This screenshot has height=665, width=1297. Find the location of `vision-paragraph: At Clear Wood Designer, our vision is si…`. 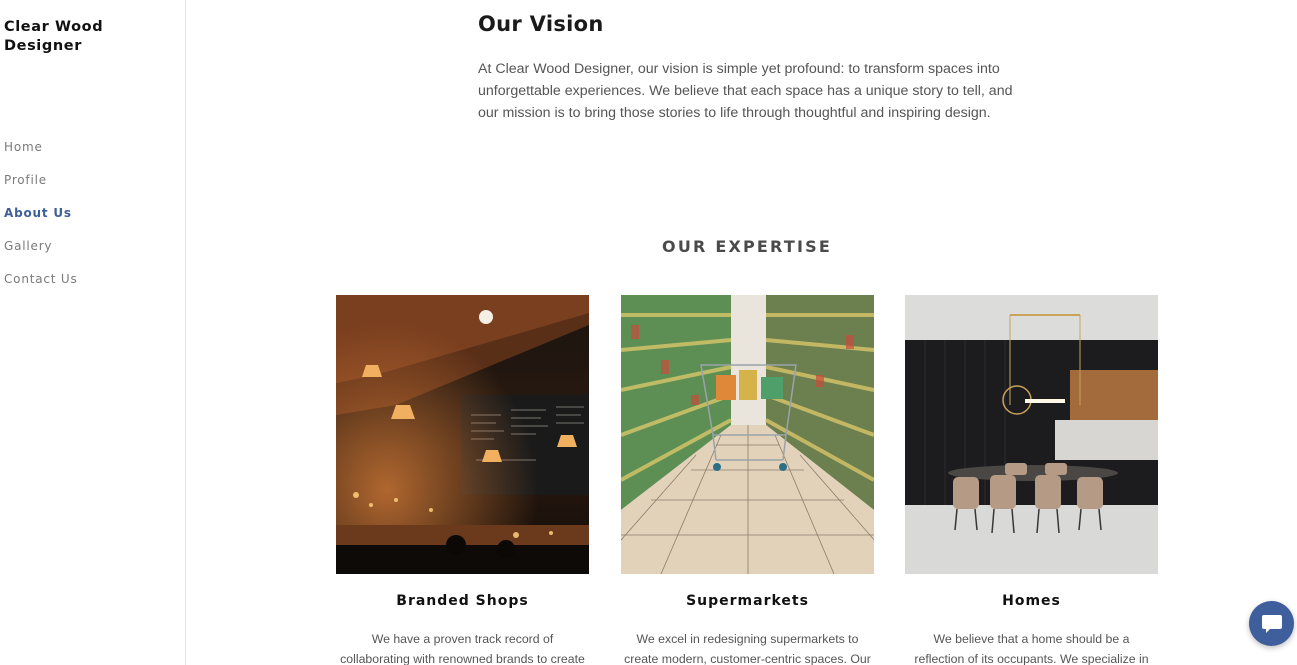

vision-paragraph: At Clear Wood Designer, our vision is si… is located at coordinates (745, 91).